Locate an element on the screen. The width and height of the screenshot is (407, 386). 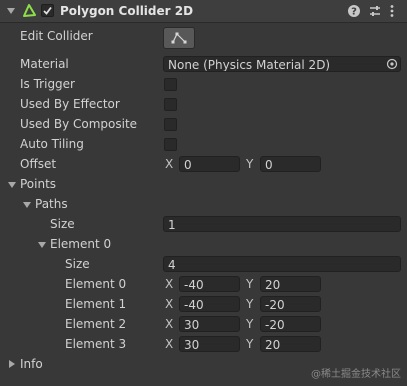
enable-checkbox is located at coordinates (47, 10).